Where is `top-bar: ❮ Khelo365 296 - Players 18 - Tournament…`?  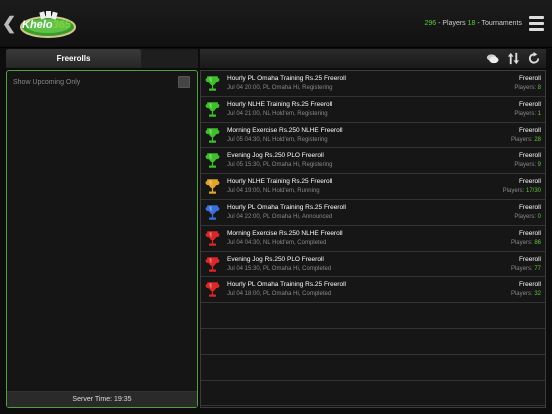 top-bar: ❮ Khelo365 296 - Players 18 - Tournament… is located at coordinates (276, 24).